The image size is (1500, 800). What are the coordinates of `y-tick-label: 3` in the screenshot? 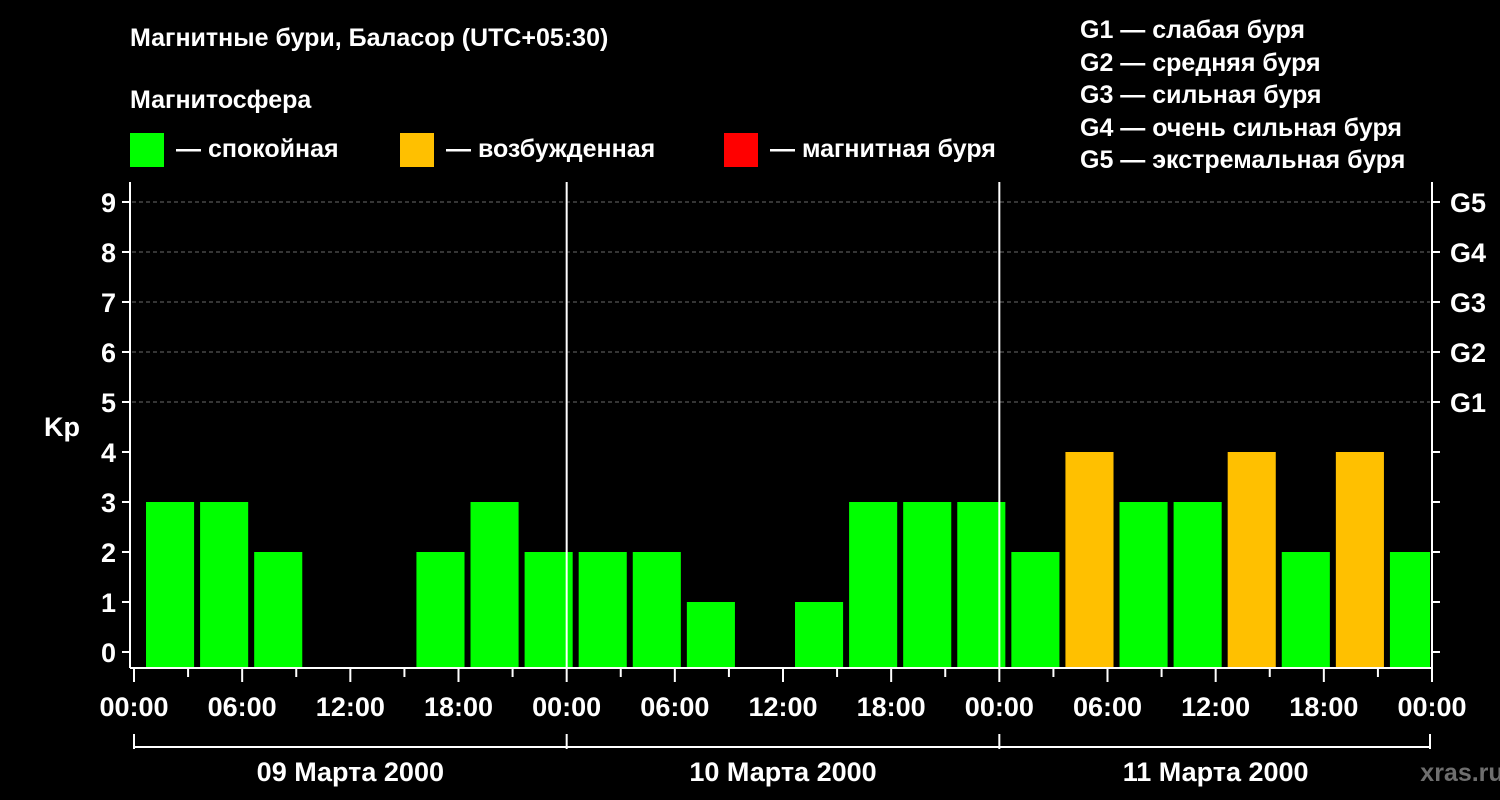 It's located at (108, 503).